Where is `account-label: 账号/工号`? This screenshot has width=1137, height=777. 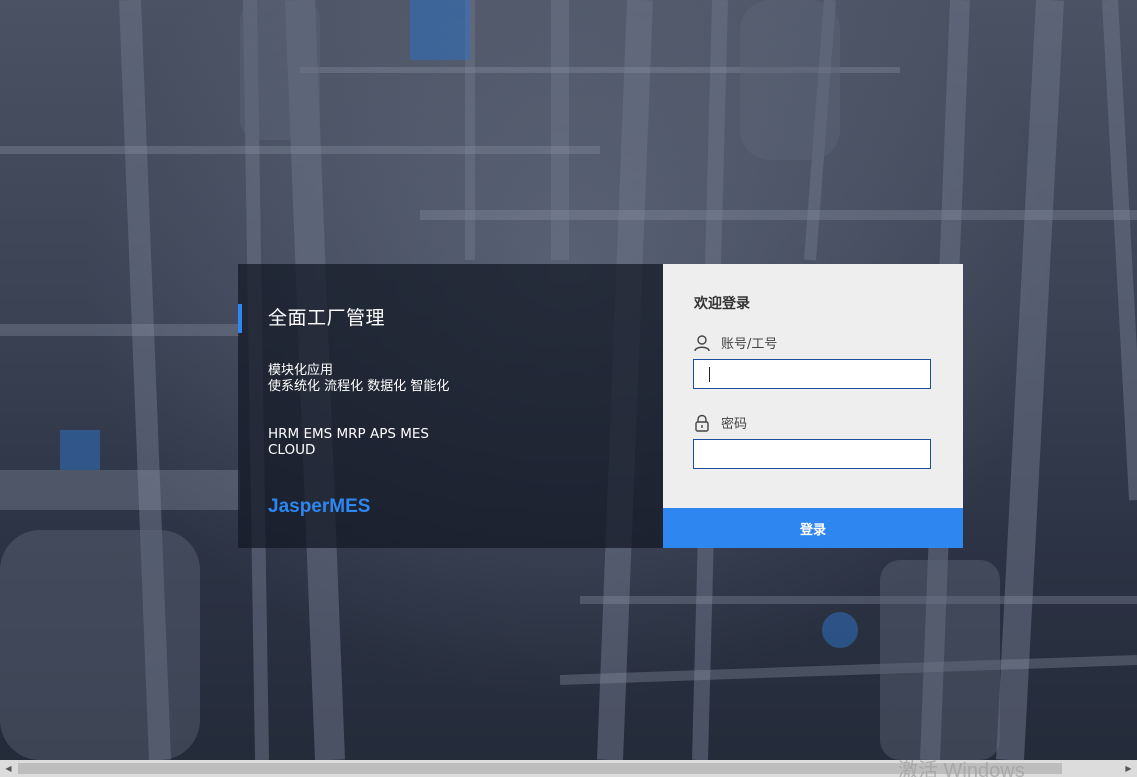
account-label: 账号/工号 is located at coordinates (735, 342).